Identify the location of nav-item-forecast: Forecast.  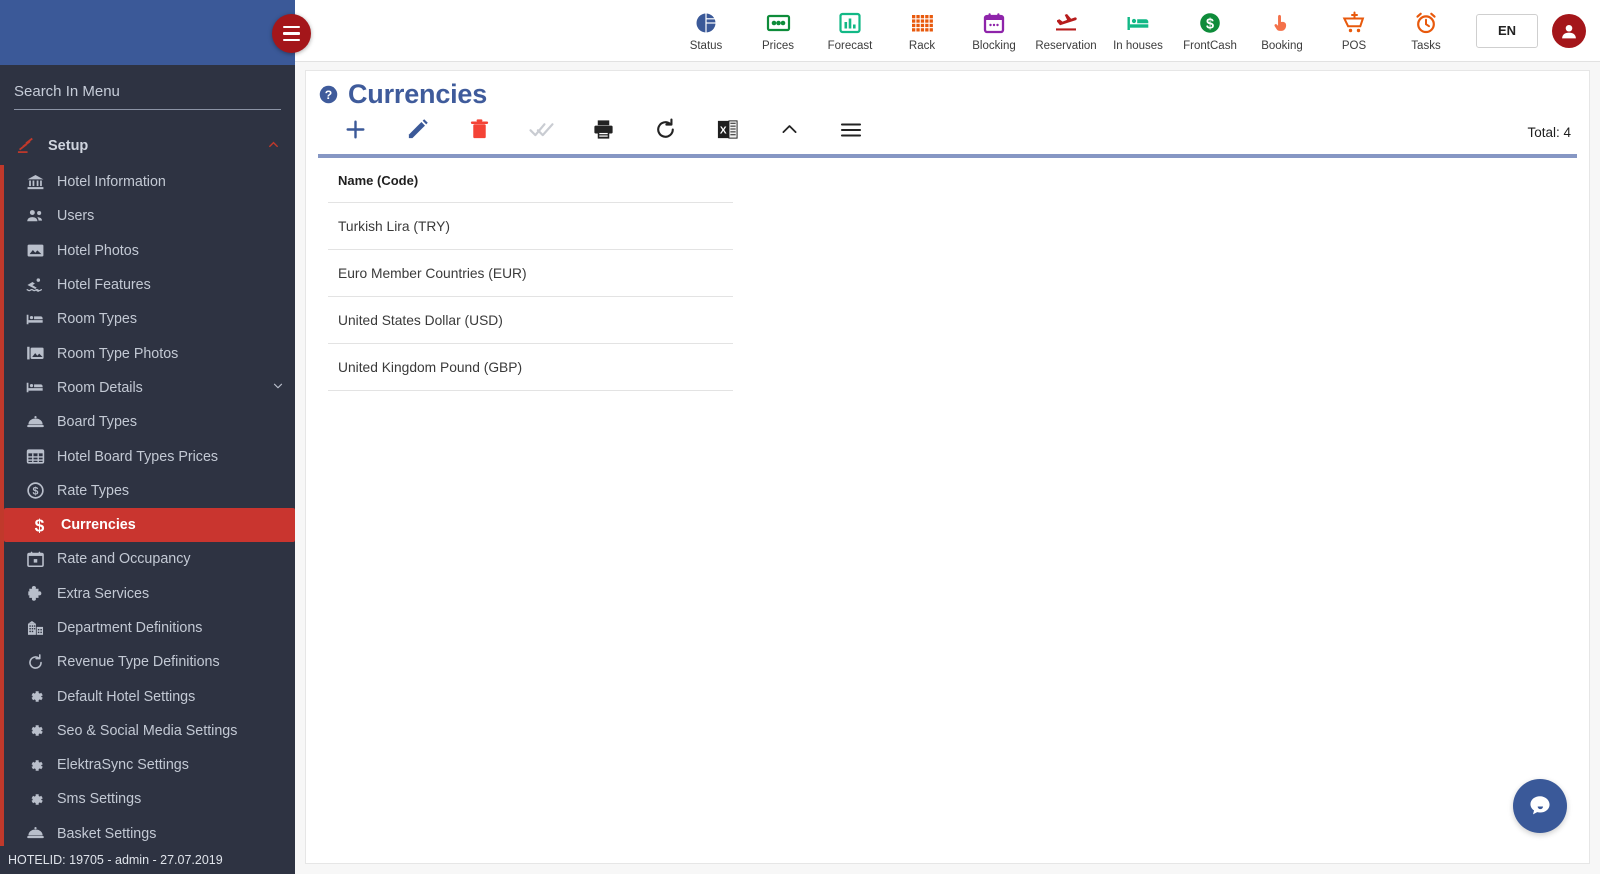
(850, 31).